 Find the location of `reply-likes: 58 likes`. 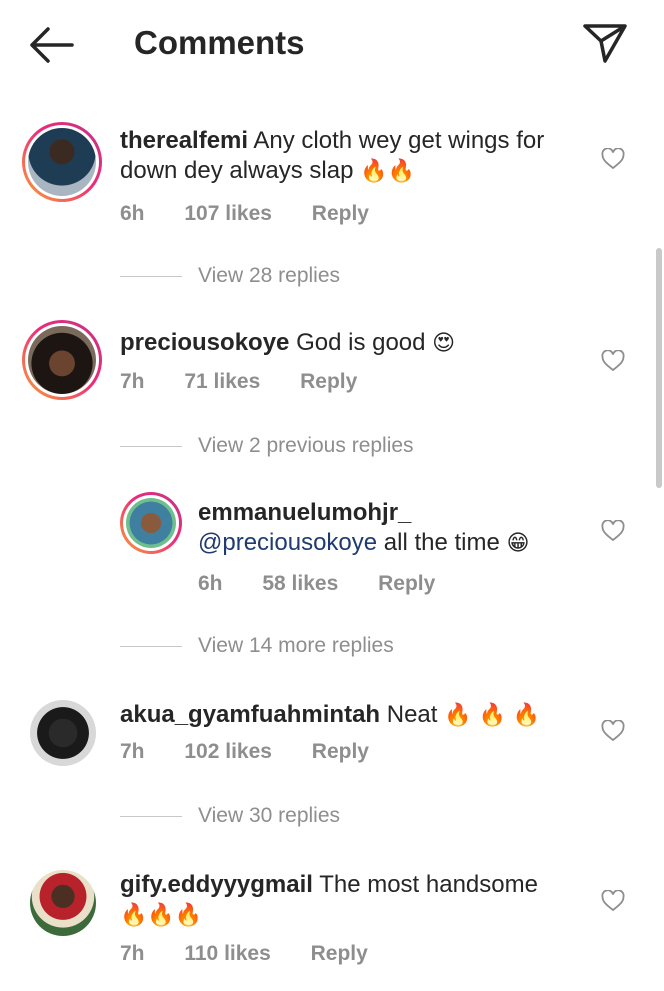

reply-likes: 58 likes is located at coordinates (300, 583).